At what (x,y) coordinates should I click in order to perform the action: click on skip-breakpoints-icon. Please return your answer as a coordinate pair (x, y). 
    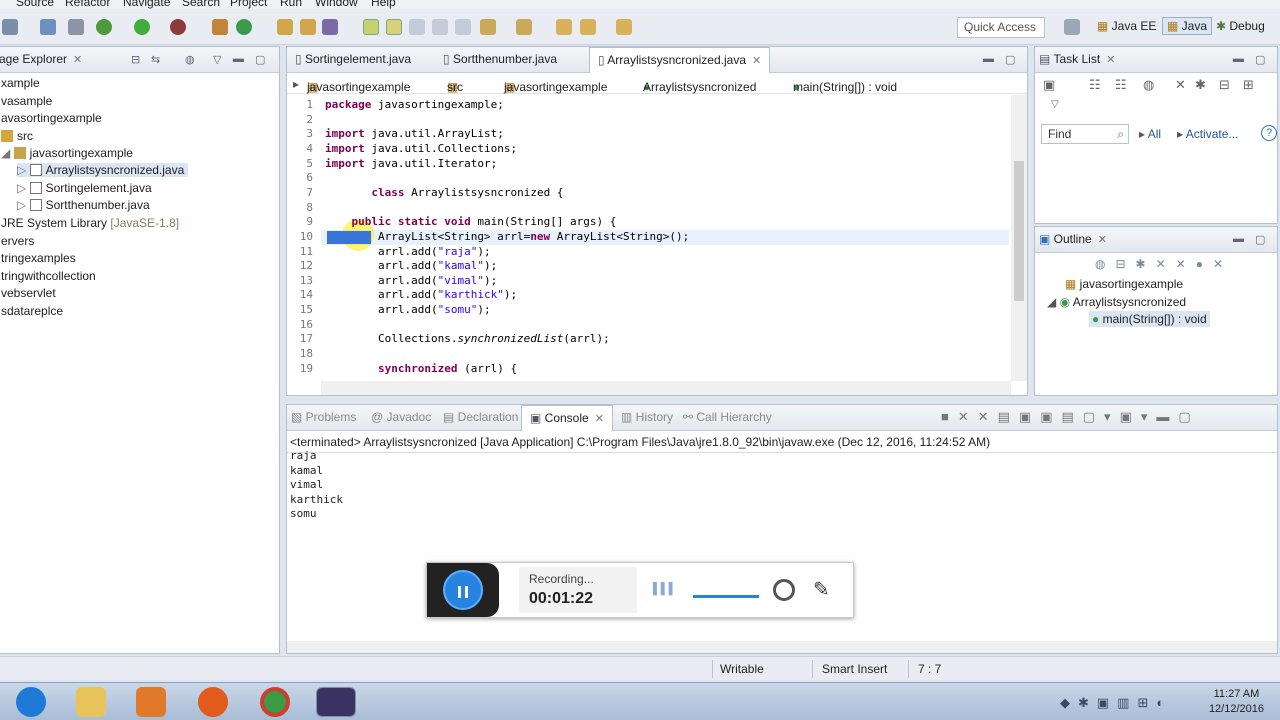
    Looking at the image, I should click on (76, 27).